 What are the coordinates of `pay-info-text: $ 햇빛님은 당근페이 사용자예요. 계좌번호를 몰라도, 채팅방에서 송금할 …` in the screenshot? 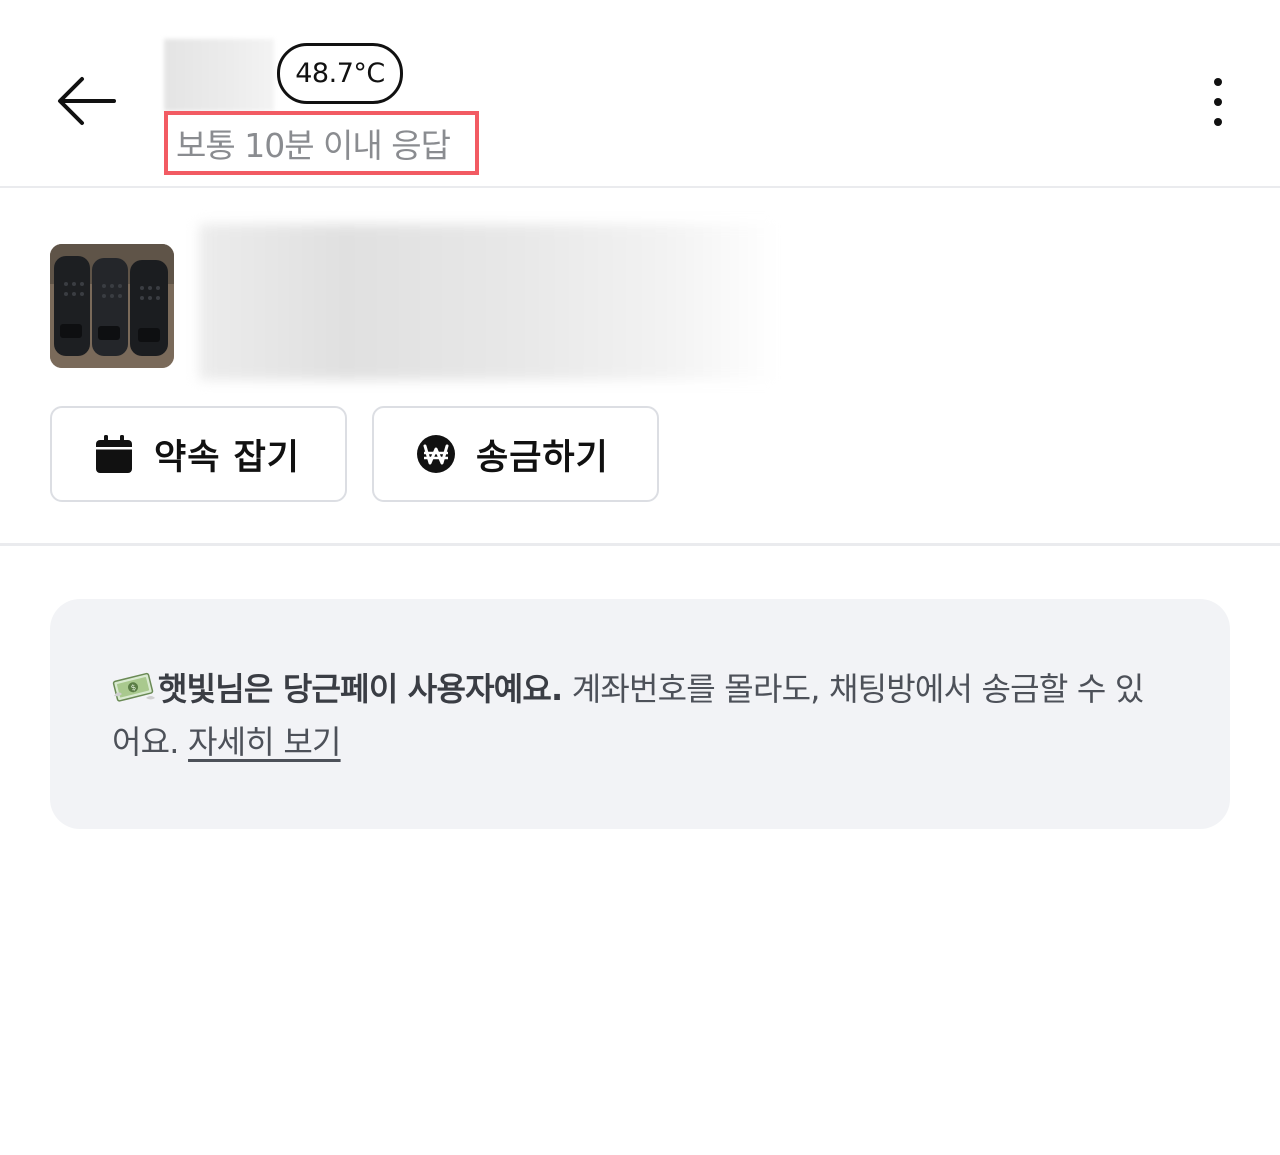 It's located at (642, 716).